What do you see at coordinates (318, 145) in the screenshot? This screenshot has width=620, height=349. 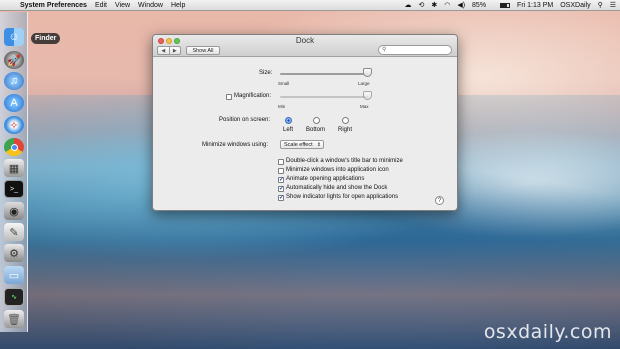 I see `popup-arrows-icon: ⇕` at bounding box center [318, 145].